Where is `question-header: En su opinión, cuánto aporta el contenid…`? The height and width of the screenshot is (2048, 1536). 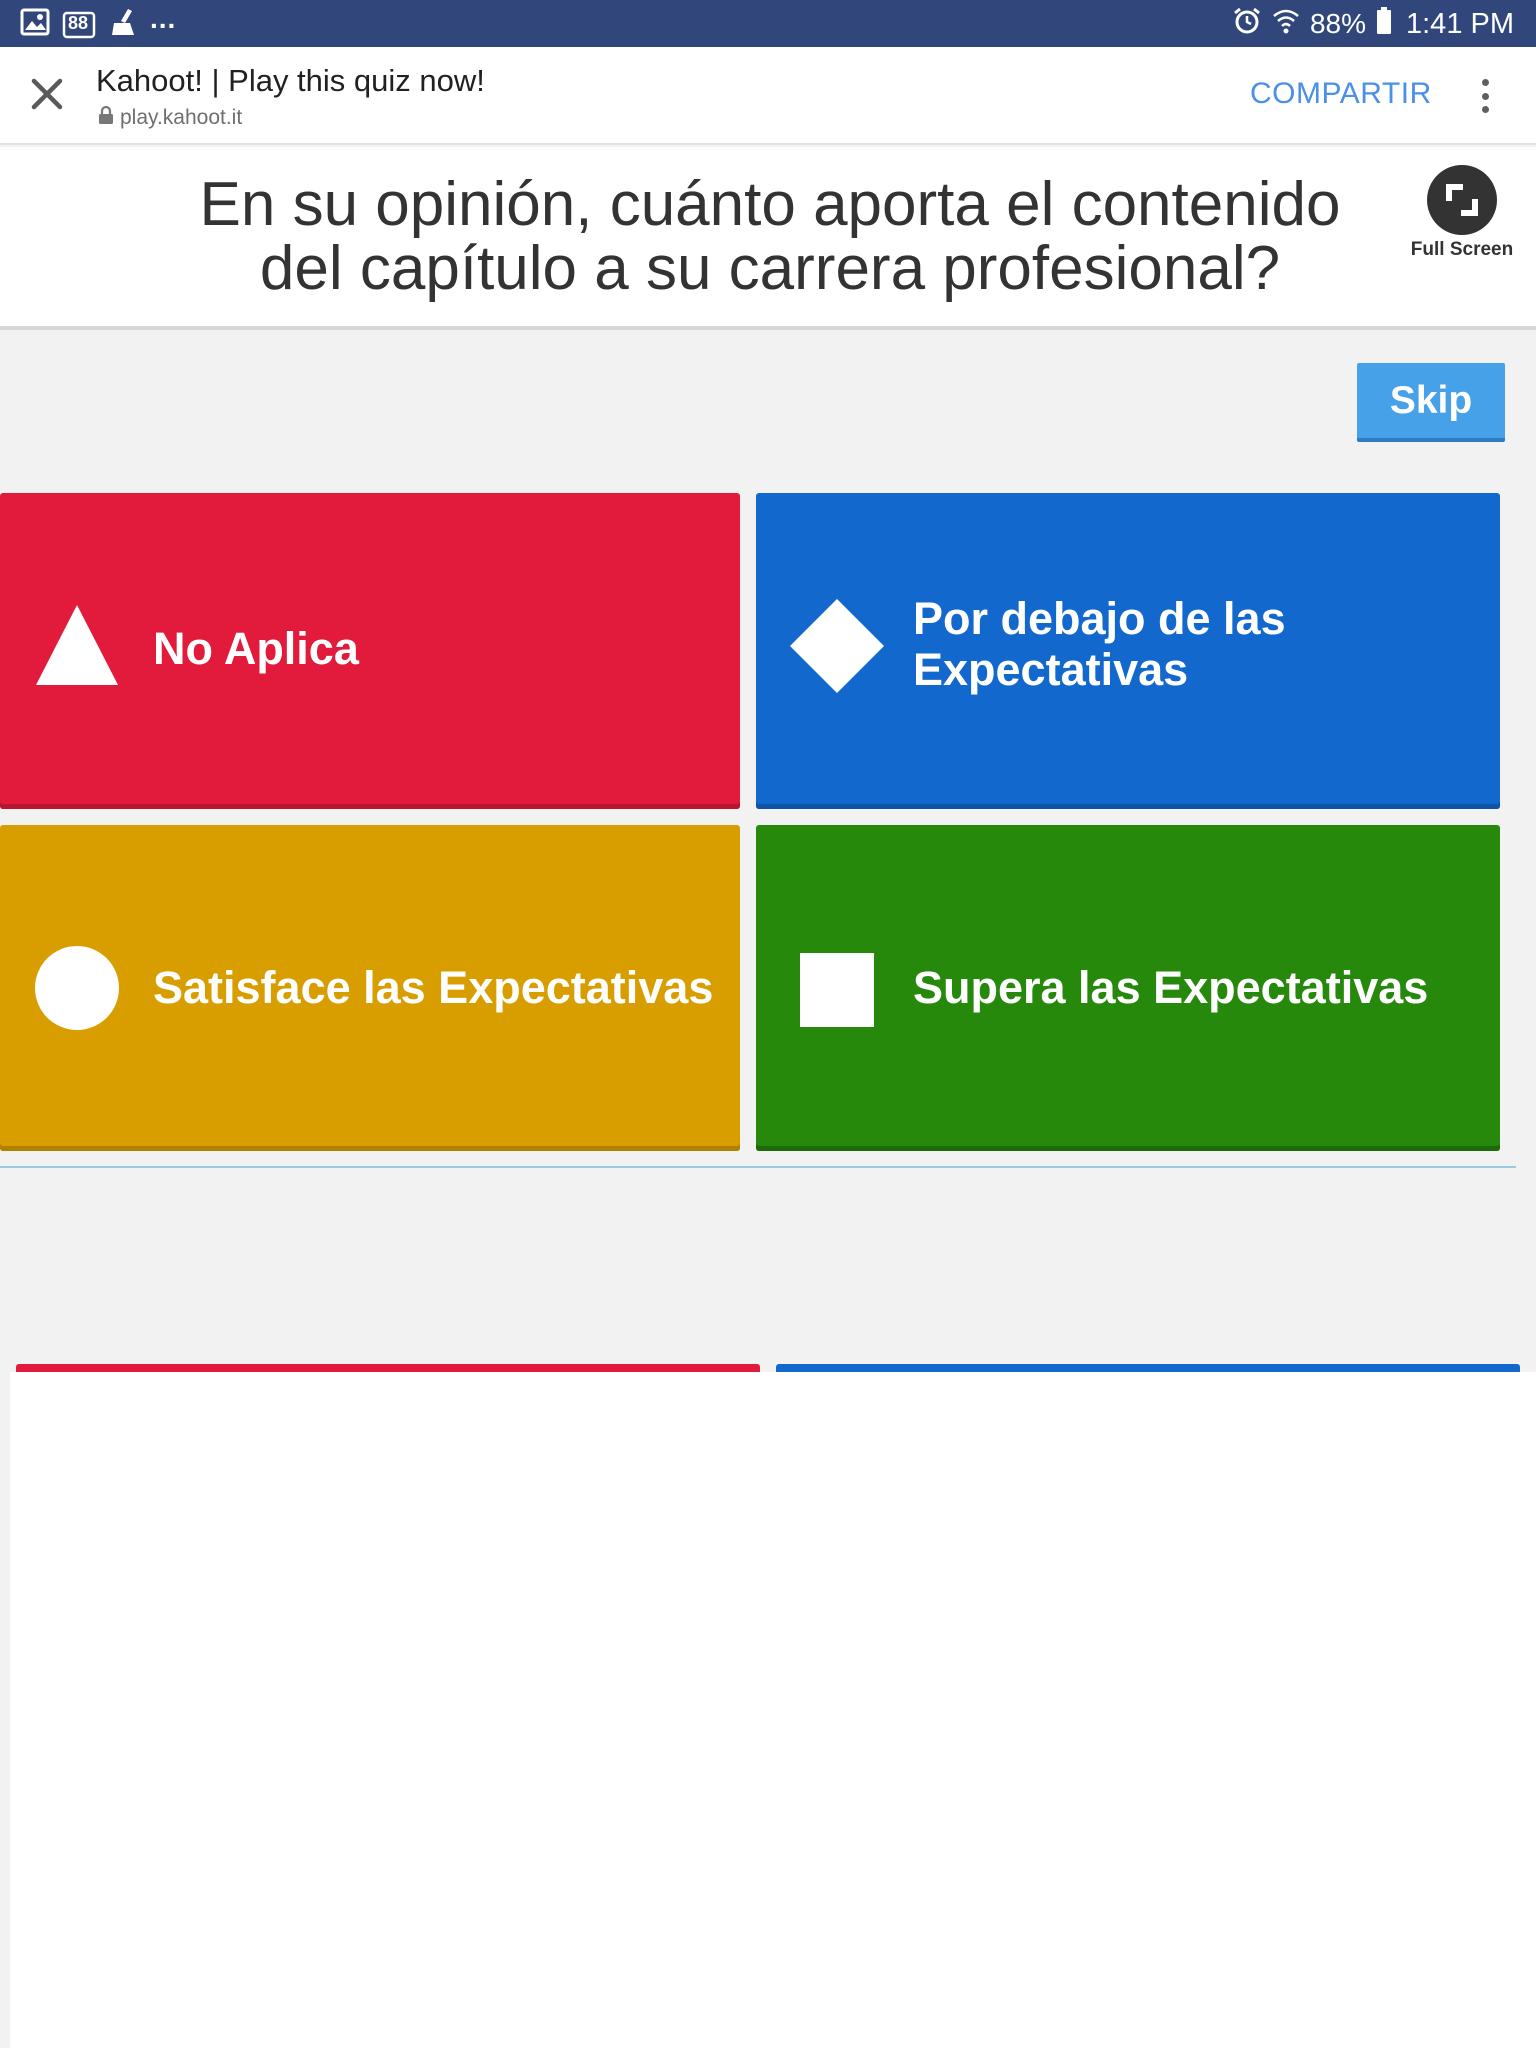 question-header: En su opinión, cuánto aporta el contenid… is located at coordinates (768, 238).